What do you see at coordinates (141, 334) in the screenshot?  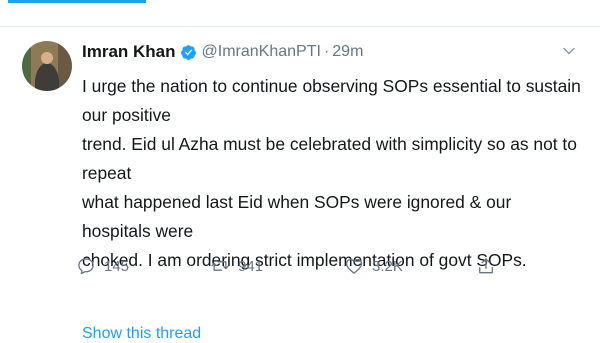 I see `show-thread-link: Show this thread` at bounding box center [141, 334].